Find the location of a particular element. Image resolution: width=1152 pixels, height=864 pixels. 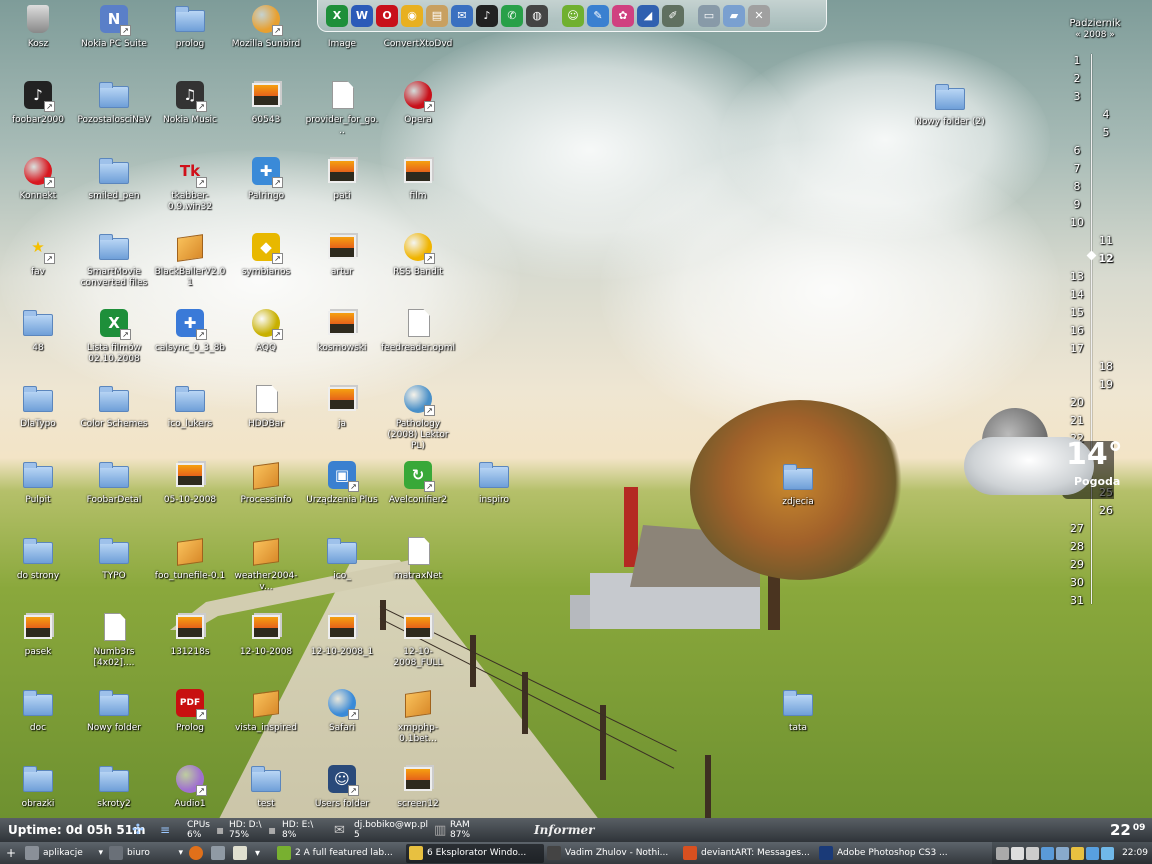

opera-icon: O is located at coordinates (387, 15).